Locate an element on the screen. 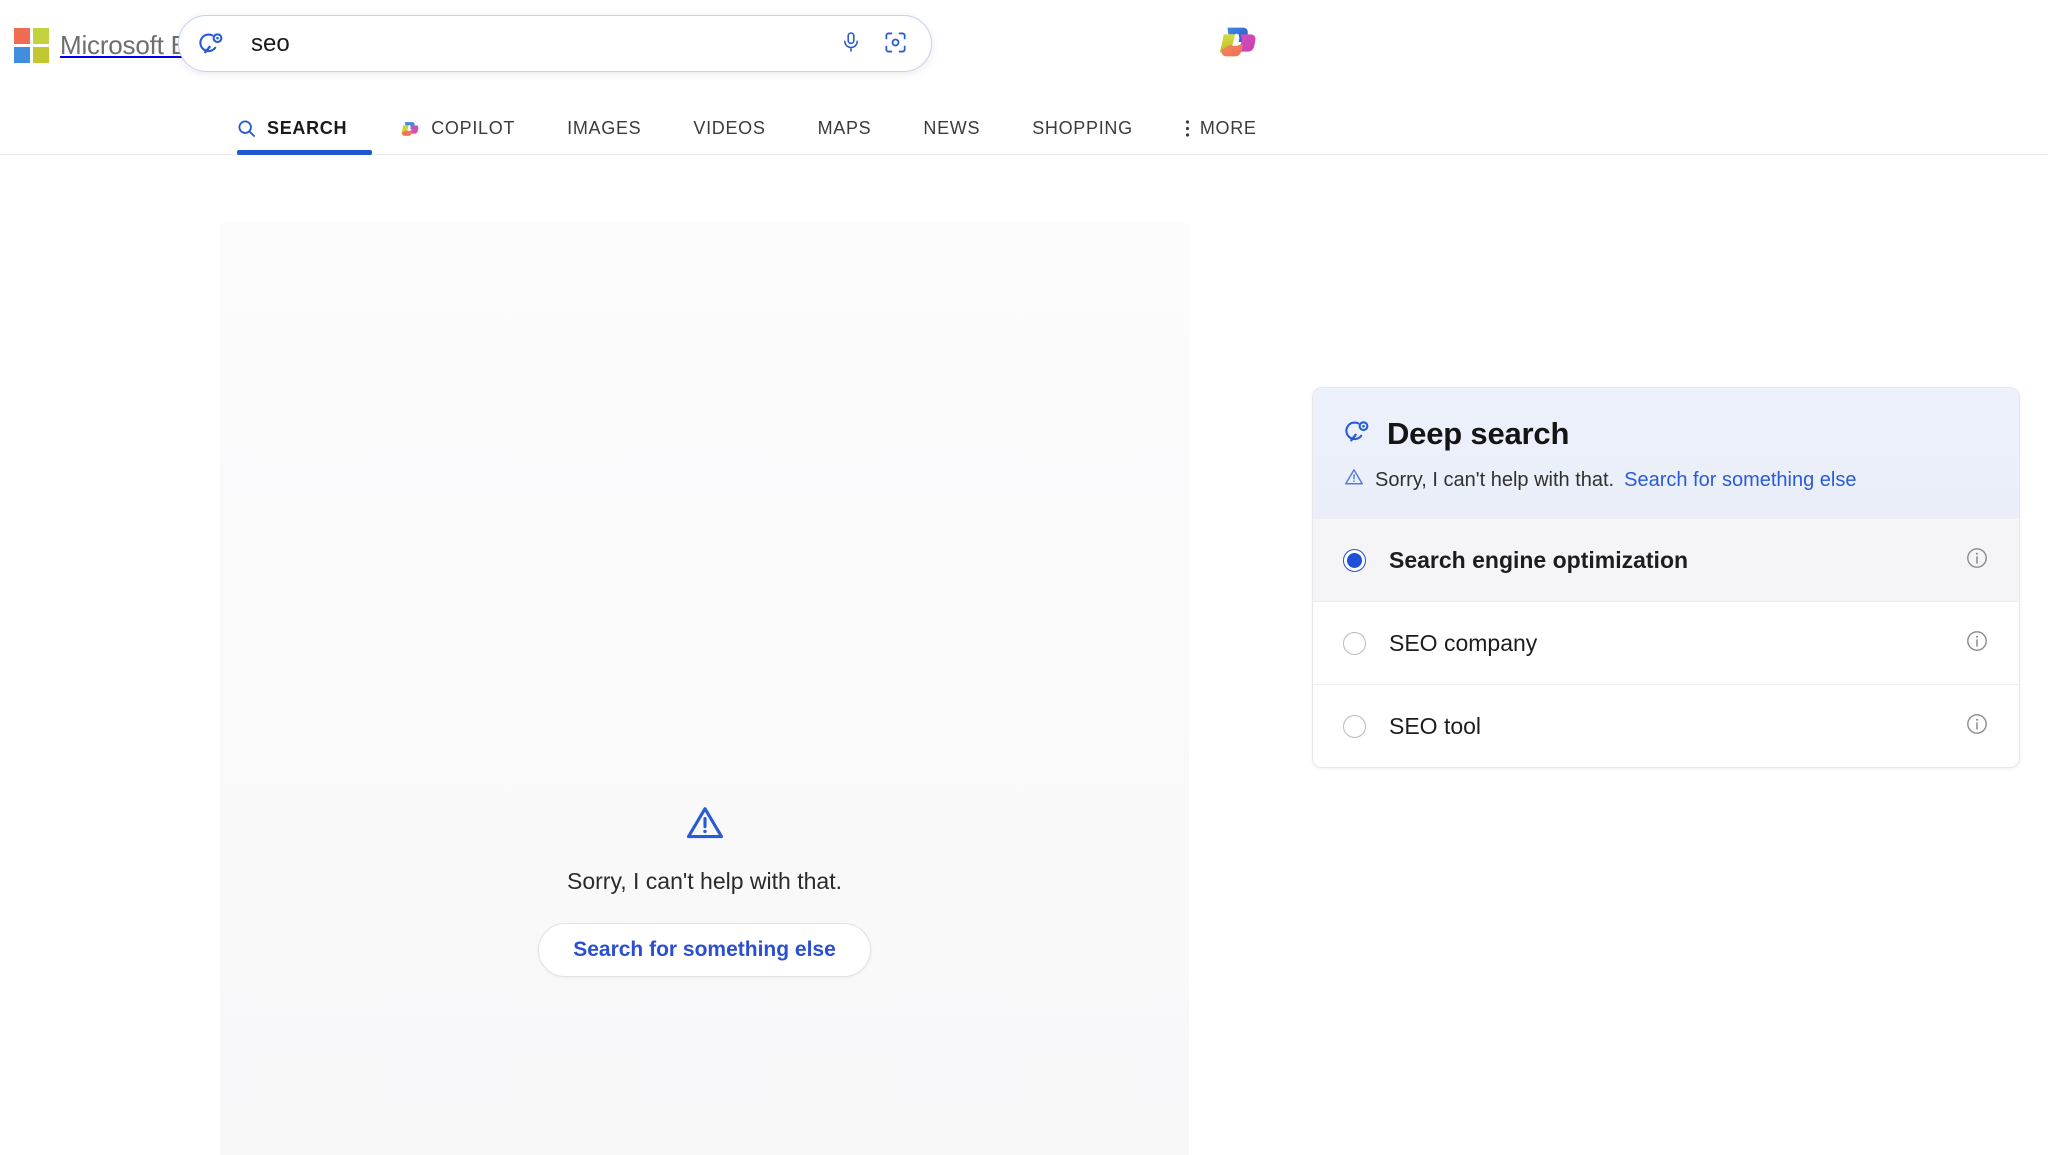  tab-label: IMAGES is located at coordinates (604, 128).